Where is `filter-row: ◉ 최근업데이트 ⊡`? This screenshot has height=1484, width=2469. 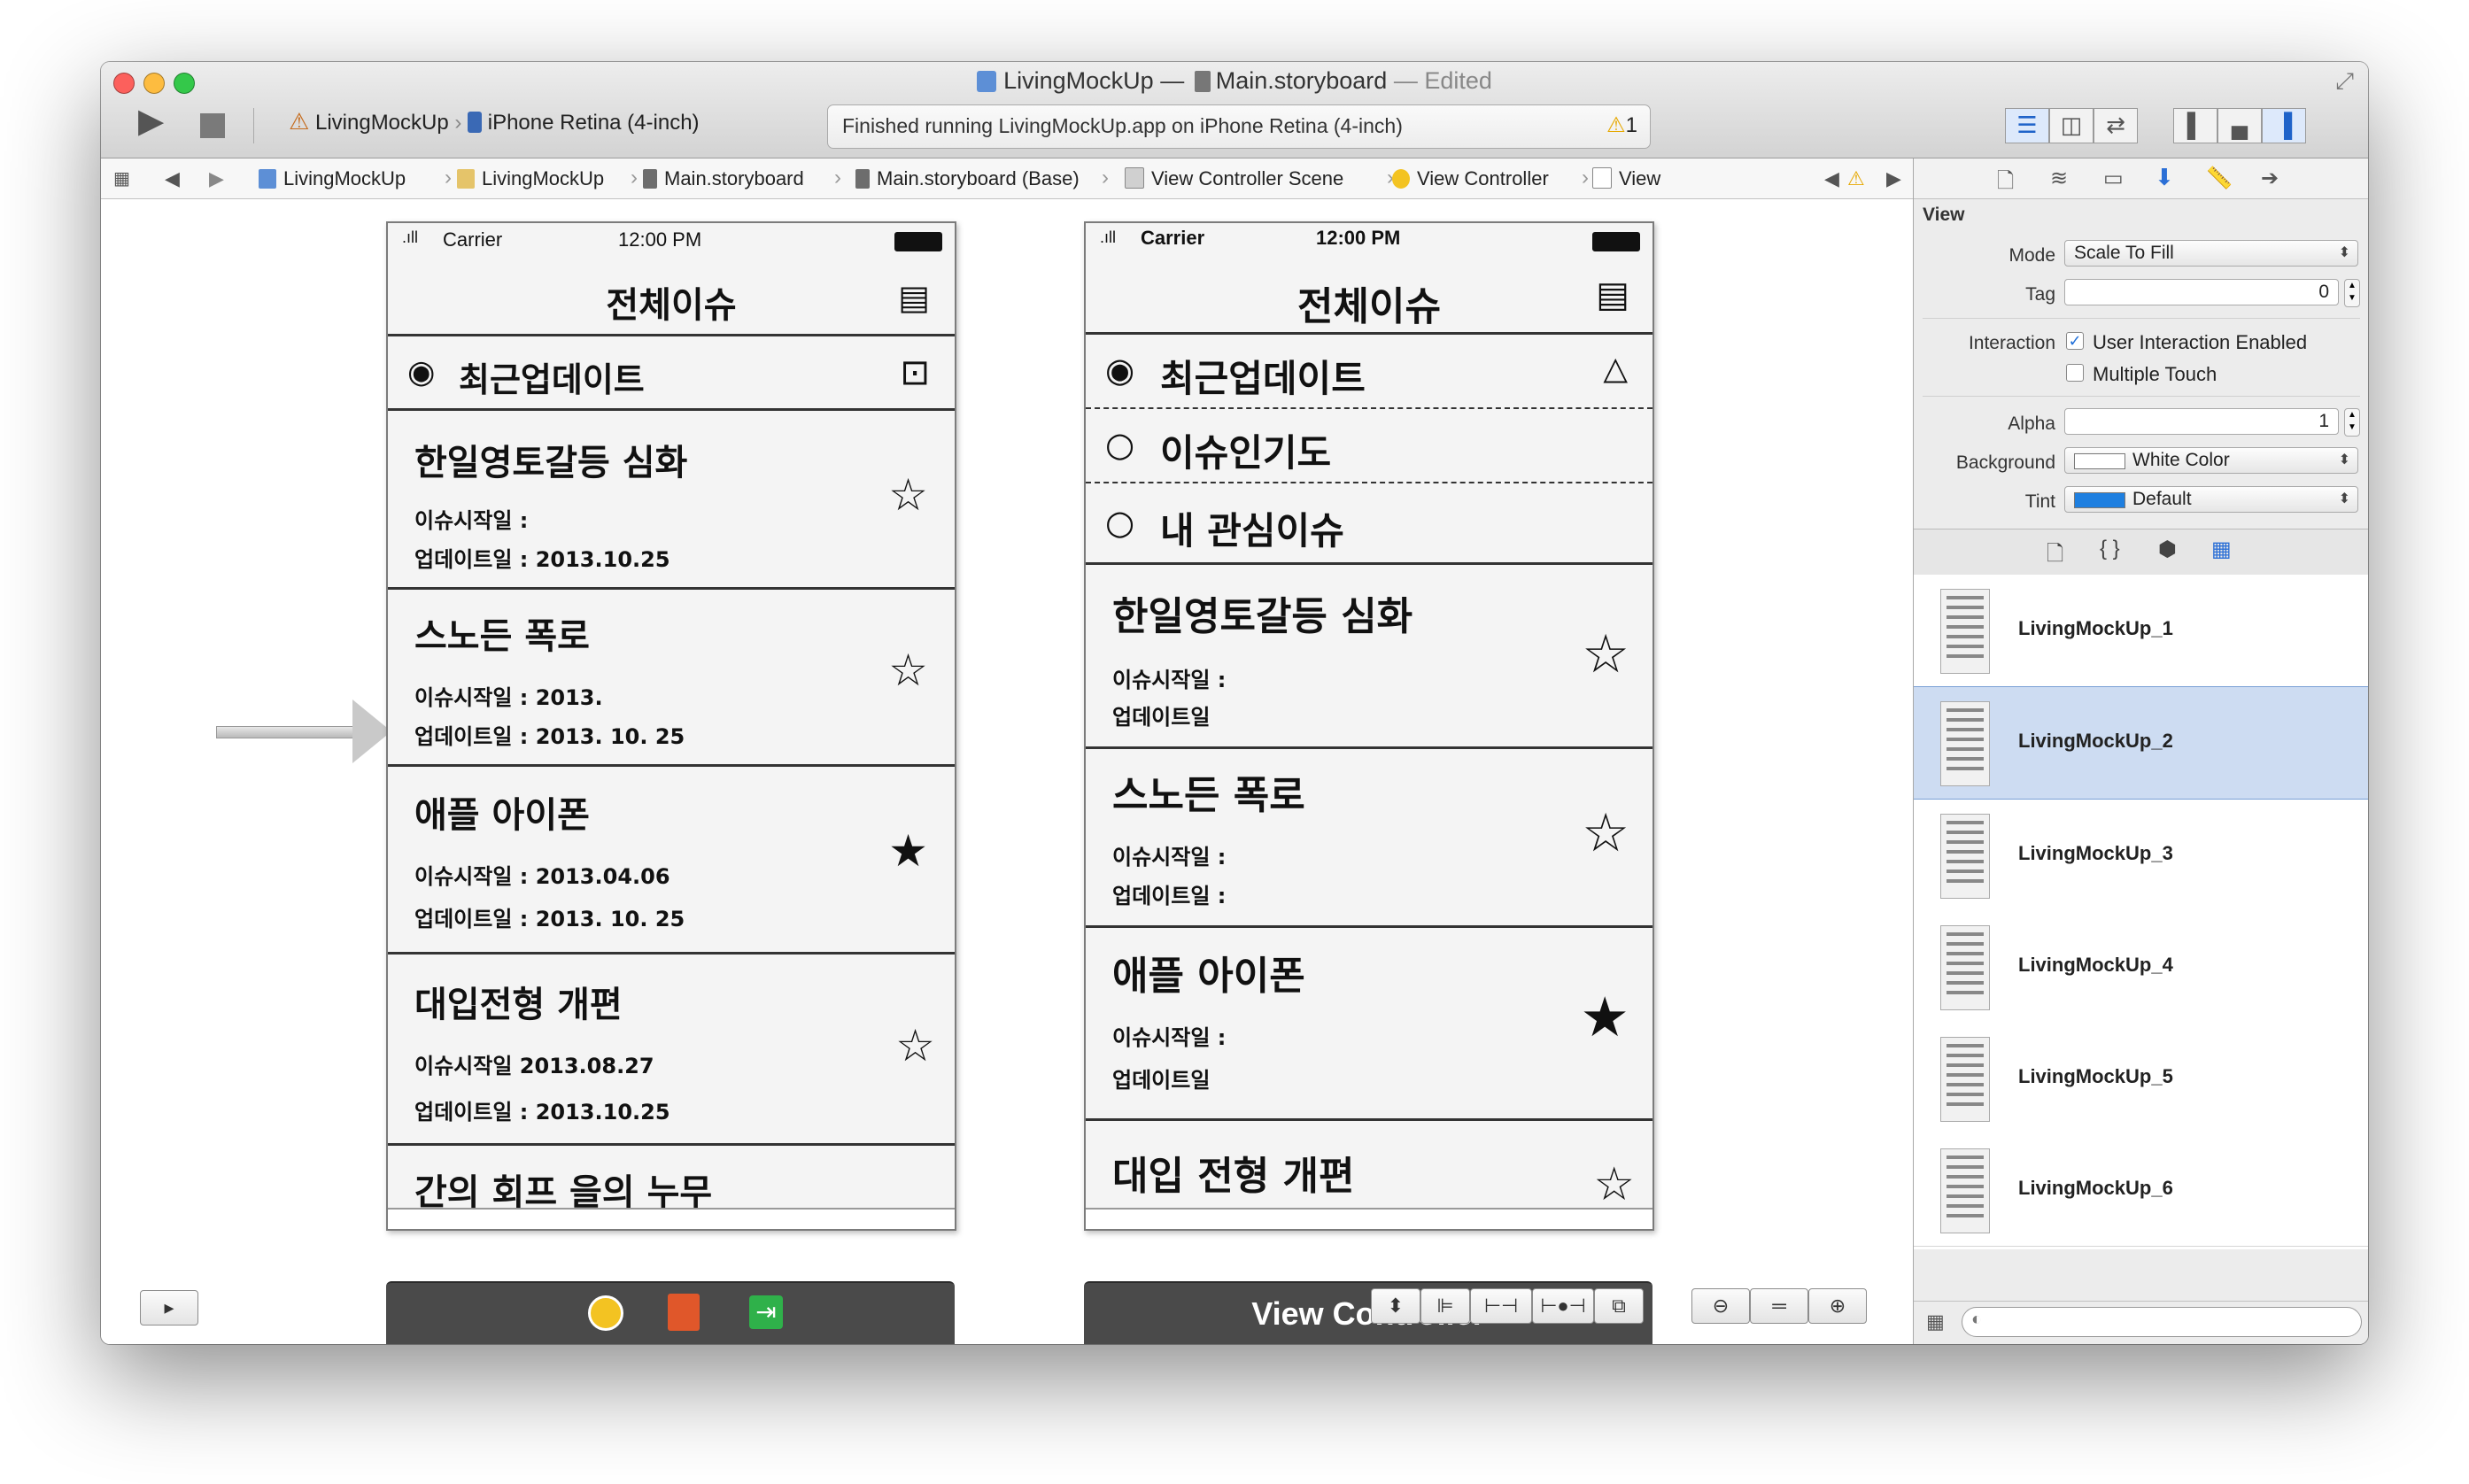
filter-row: ◉ 최근업데이트 ⊡ is located at coordinates (672, 373).